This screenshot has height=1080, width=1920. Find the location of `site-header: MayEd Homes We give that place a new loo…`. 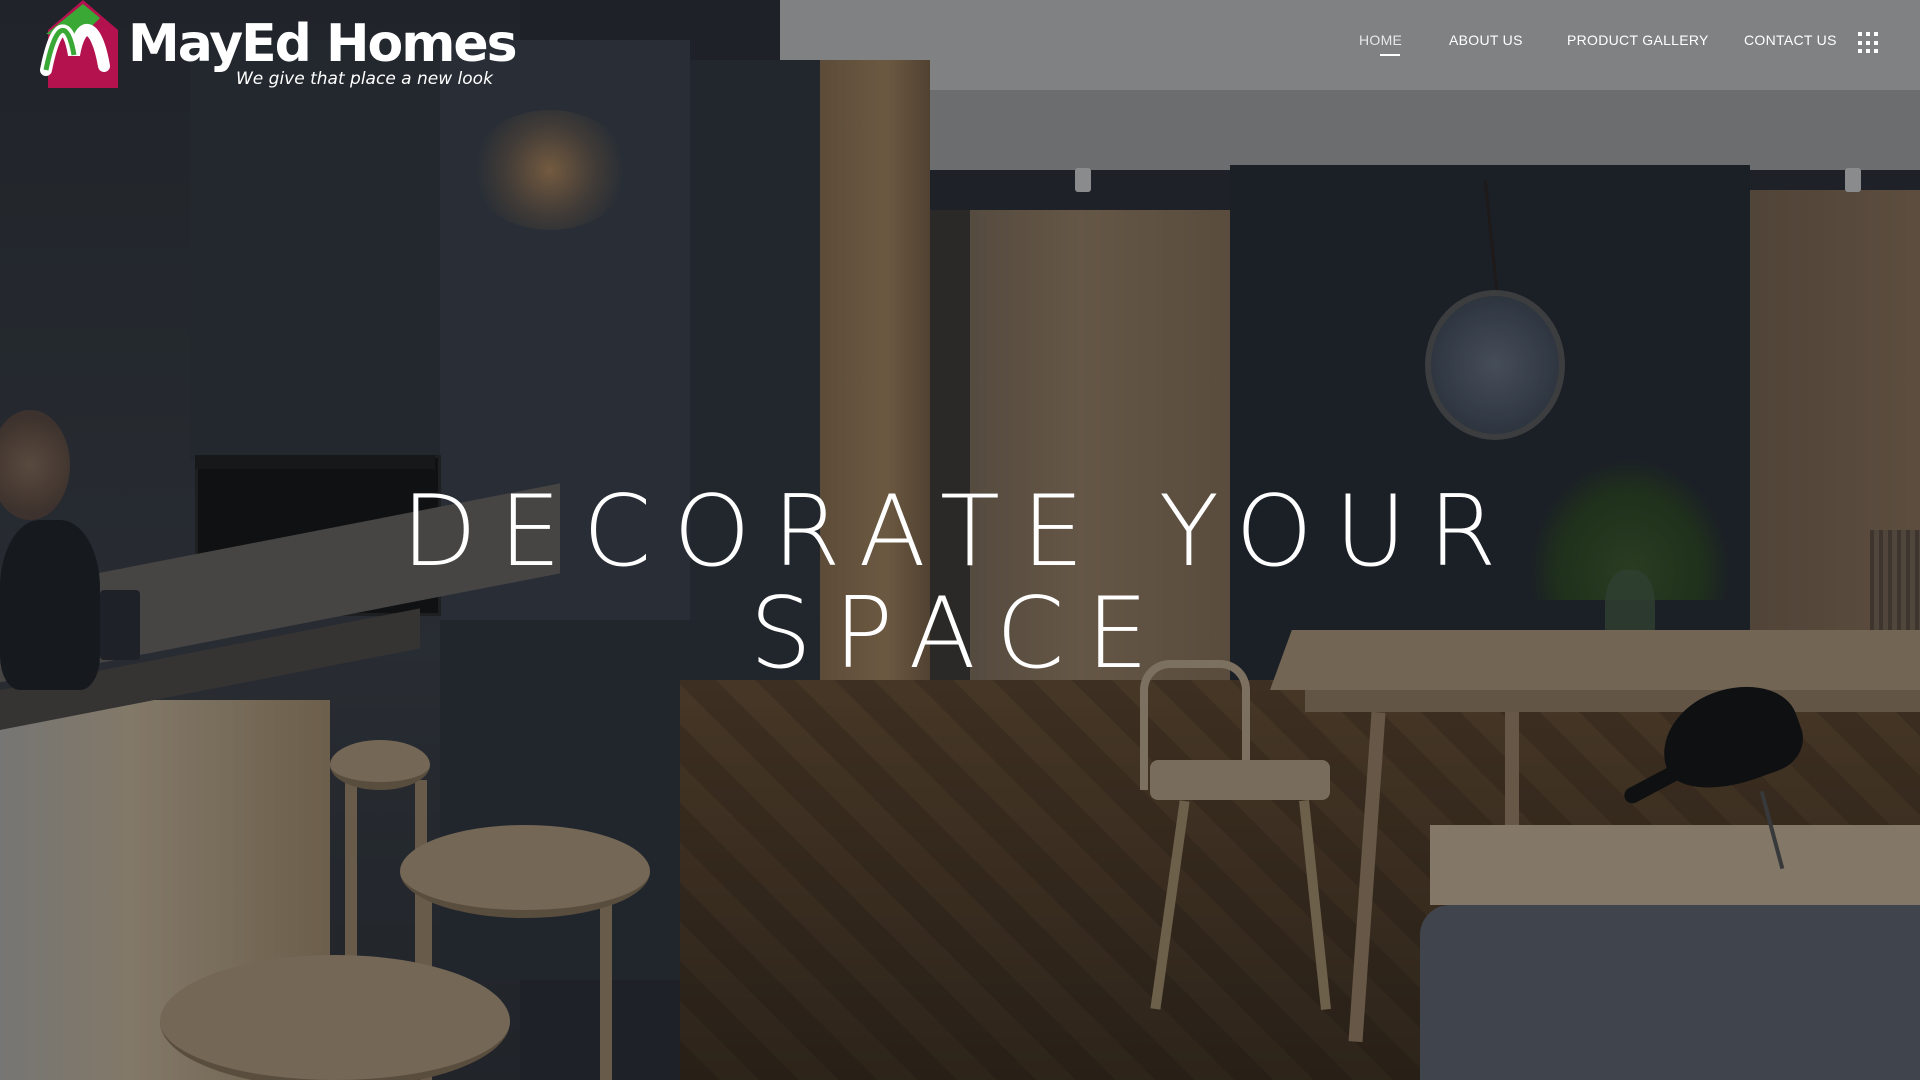

site-header: MayEd Homes We give that place a new loo… is located at coordinates (960, 45).